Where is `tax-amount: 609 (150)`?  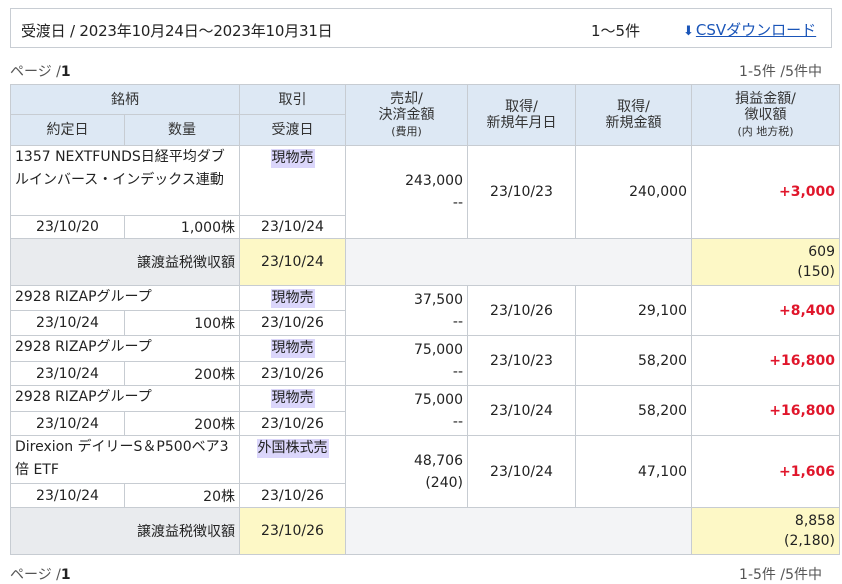 tax-amount: 609 (150) is located at coordinates (765, 262).